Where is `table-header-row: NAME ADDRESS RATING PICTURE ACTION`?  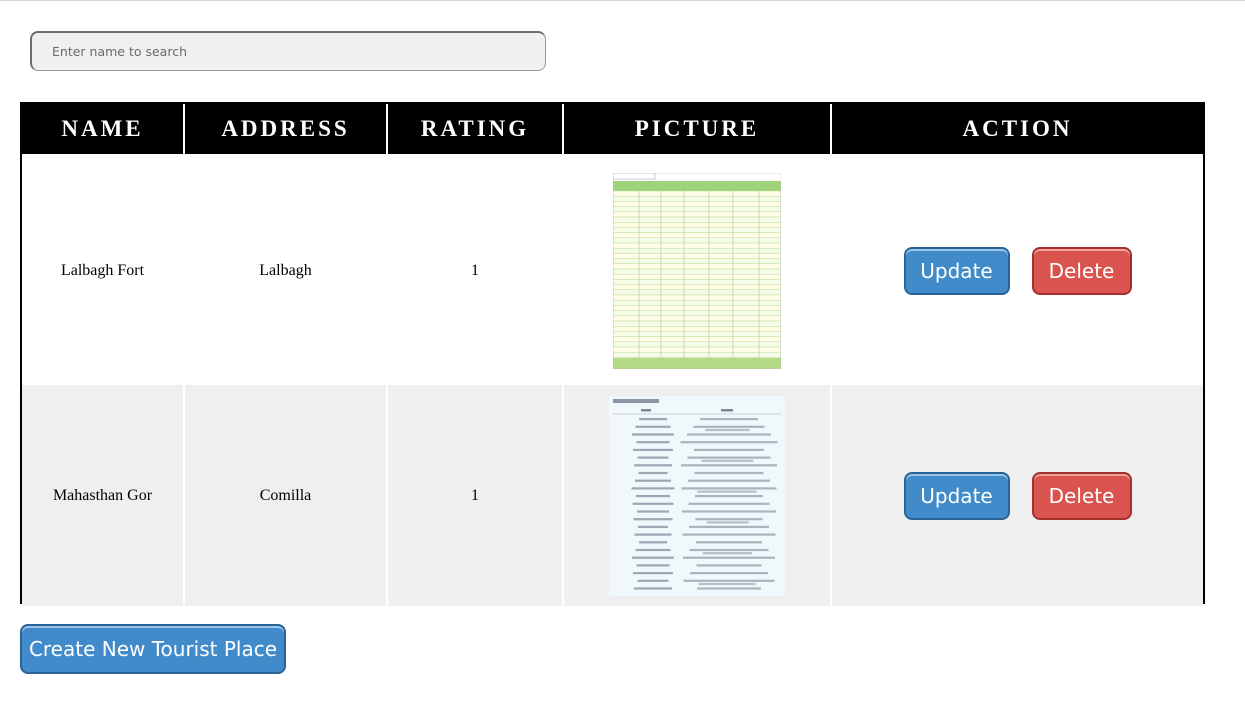 table-header-row: NAME ADDRESS RATING PICTURE ACTION is located at coordinates (612, 130).